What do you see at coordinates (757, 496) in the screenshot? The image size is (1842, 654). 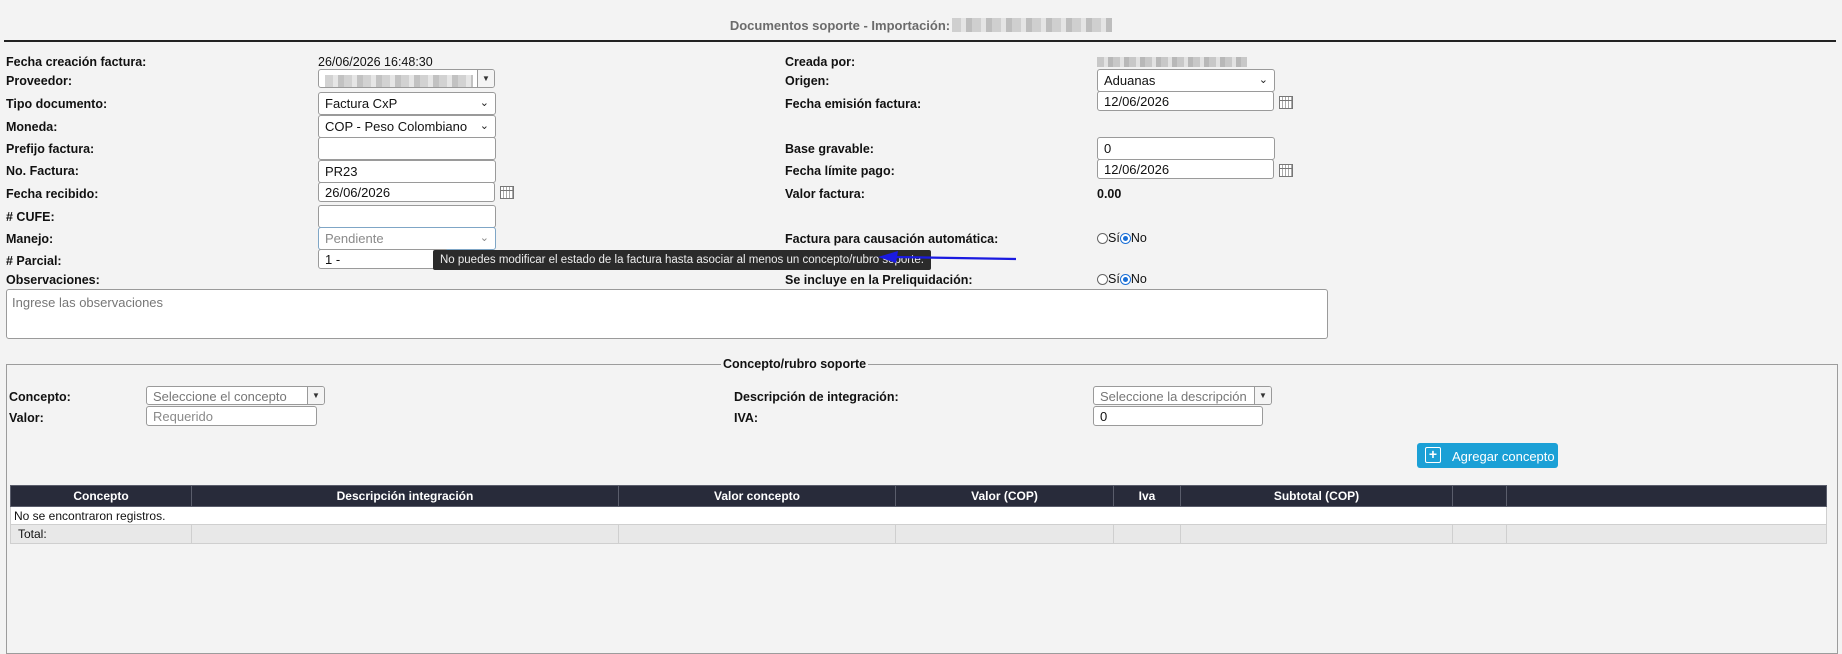 I see `column-header: Valor concepto` at bounding box center [757, 496].